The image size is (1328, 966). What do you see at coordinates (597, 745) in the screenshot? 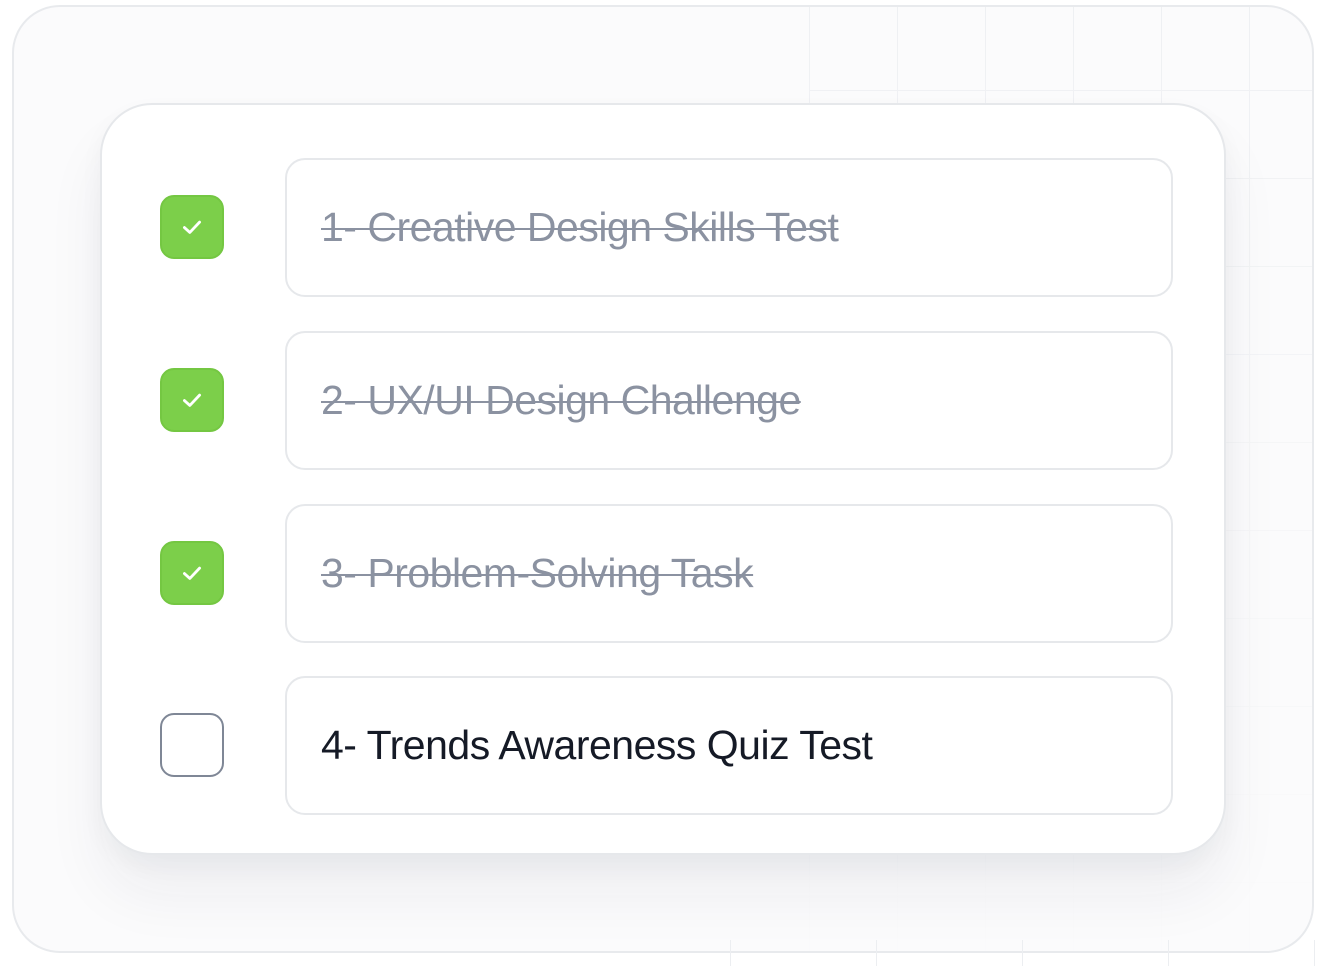
I see `task-label: 4- Trends Awareness Quiz Test` at bounding box center [597, 745].